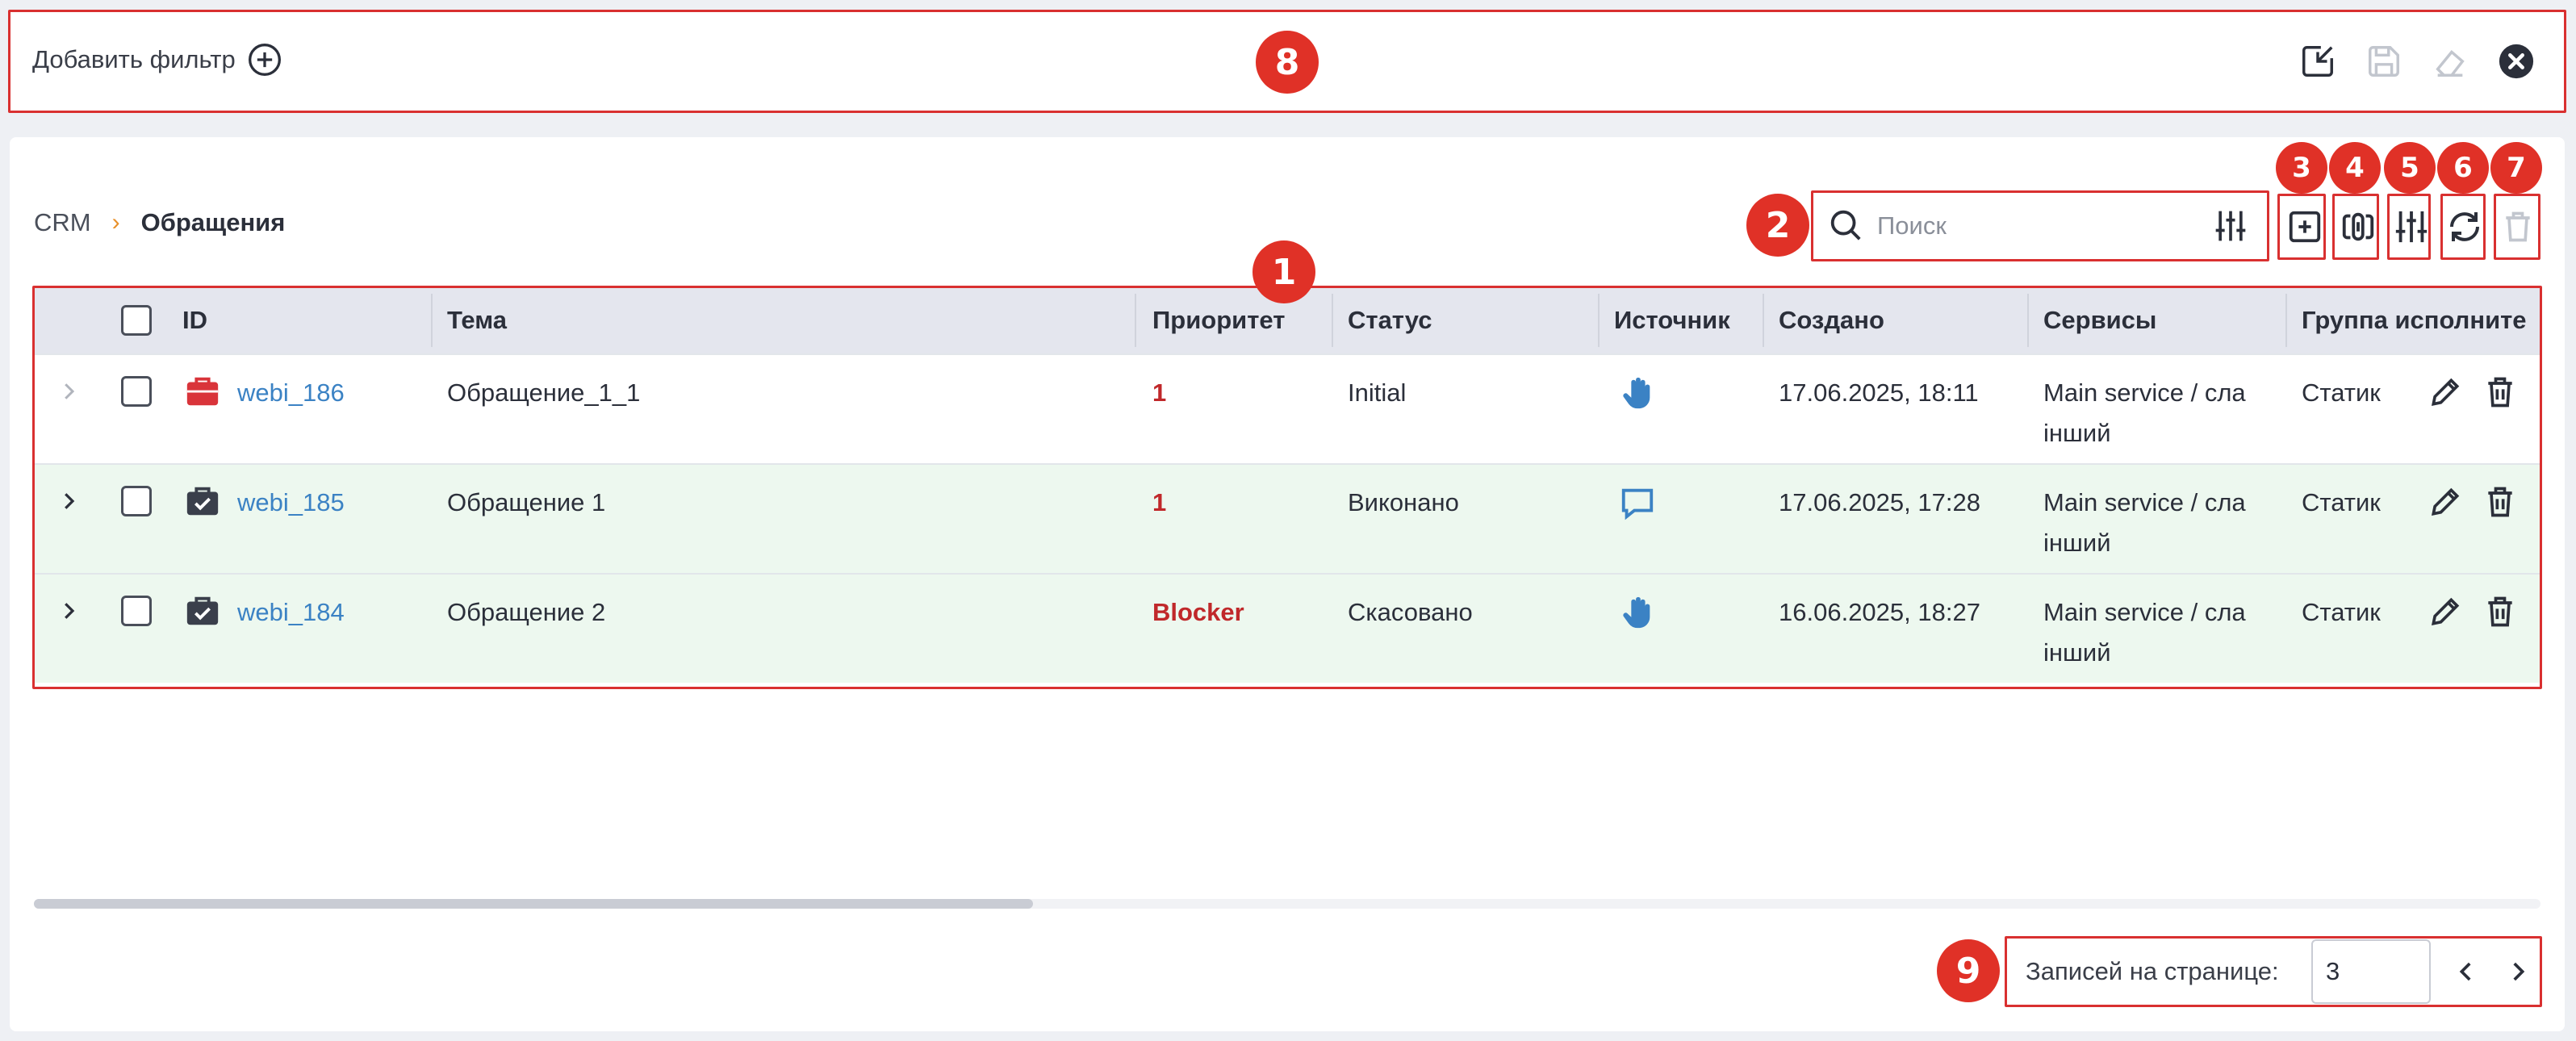 Image resolution: width=2576 pixels, height=1041 pixels. What do you see at coordinates (1390, 320) in the screenshot?
I see `column-header-status: Статус` at bounding box center [1390, 320].